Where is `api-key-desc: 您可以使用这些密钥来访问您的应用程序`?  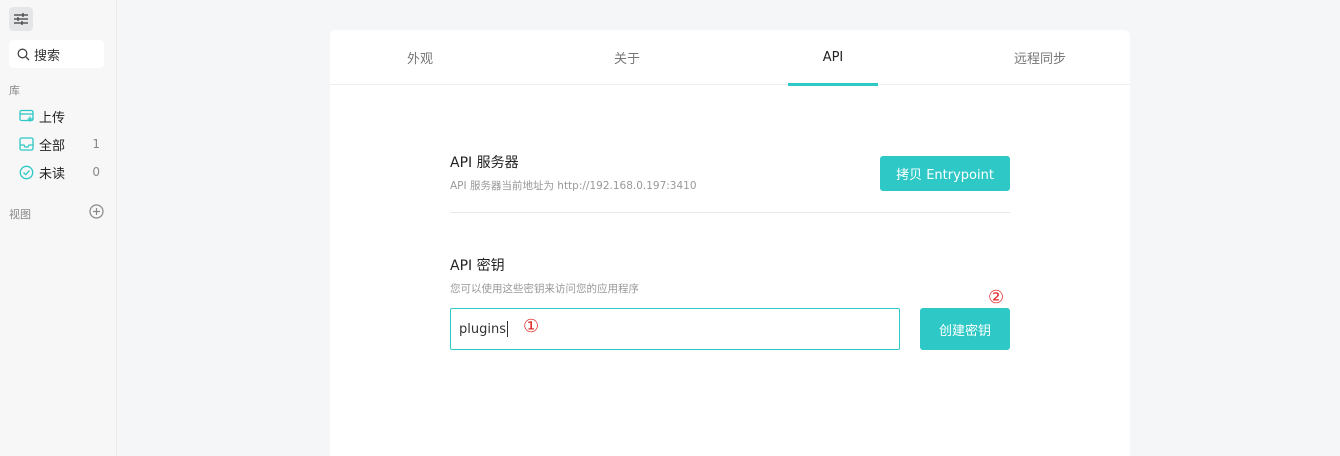 api-key-desc: 您可以使用这些密钥来访问您的应用程序 is located at coordinates (544, 289).